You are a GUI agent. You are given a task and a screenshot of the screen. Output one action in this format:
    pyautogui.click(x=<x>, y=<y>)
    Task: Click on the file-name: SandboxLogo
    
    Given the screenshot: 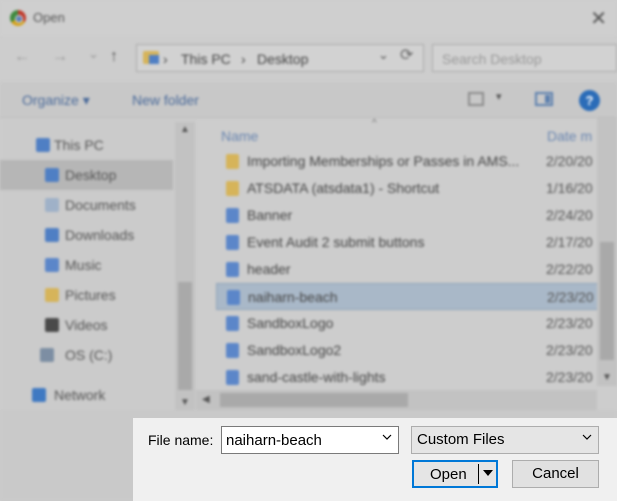 What is the action you would take?
    pyautogui.click(x=290, y=323)
    